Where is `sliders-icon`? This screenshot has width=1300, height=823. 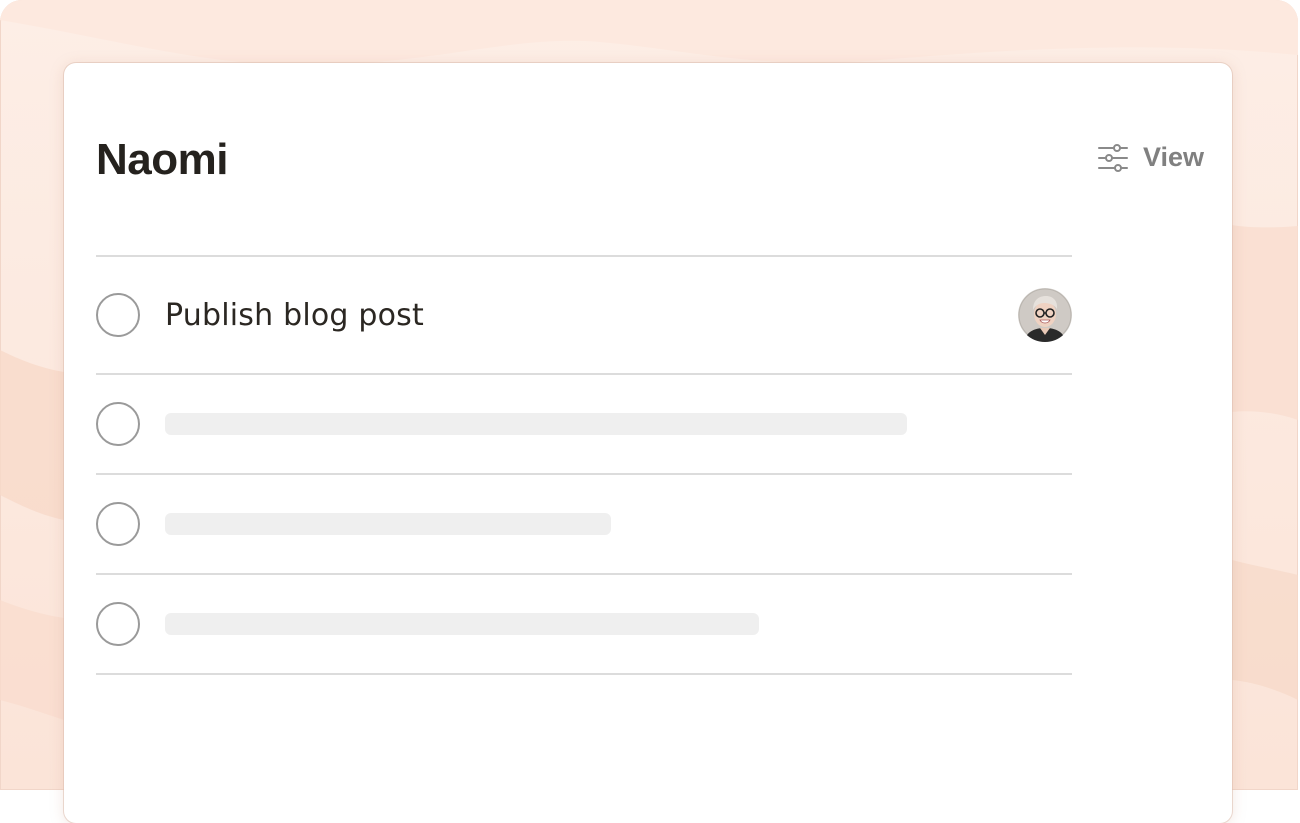 sliders-icon is located at coordinates (1113, 157).